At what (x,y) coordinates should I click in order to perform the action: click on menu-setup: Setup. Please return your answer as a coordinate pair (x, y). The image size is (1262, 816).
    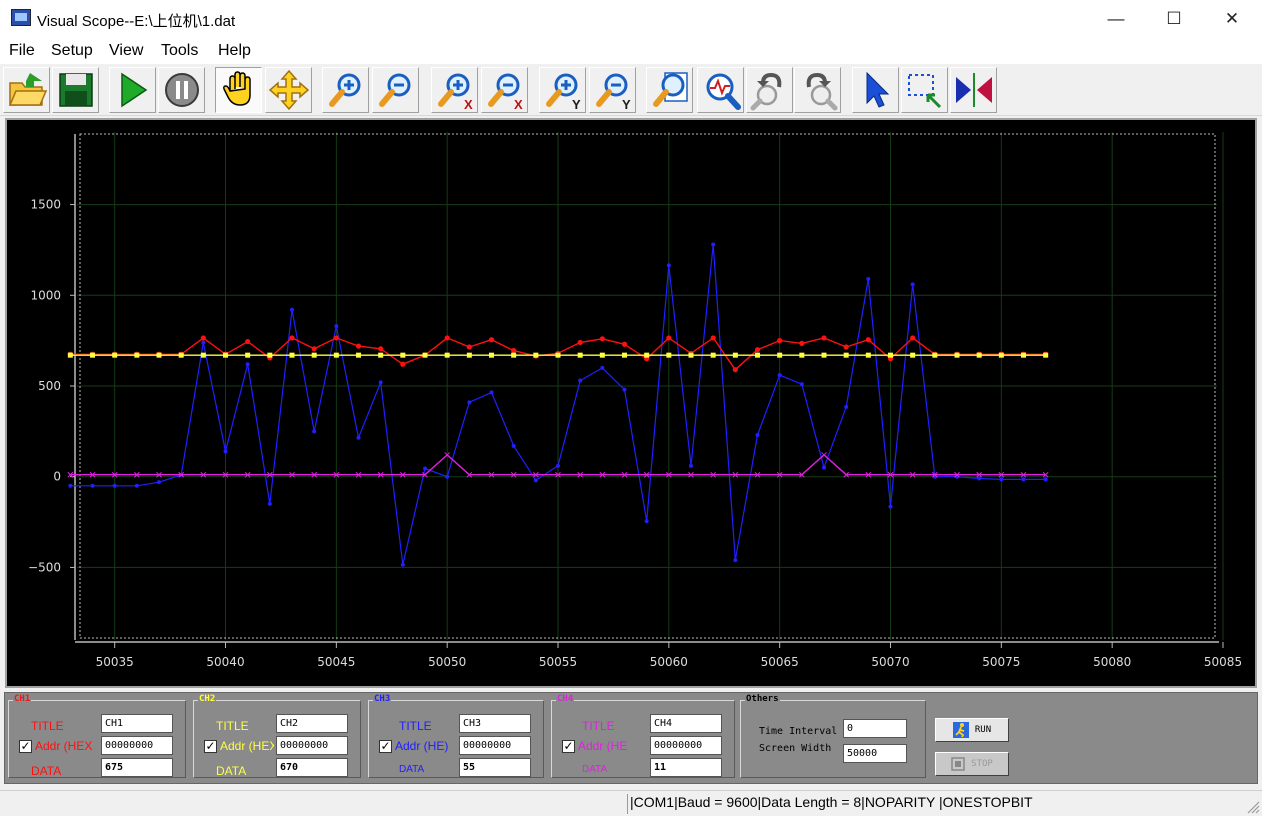
    Looking at the image, I should click on (72, 51).